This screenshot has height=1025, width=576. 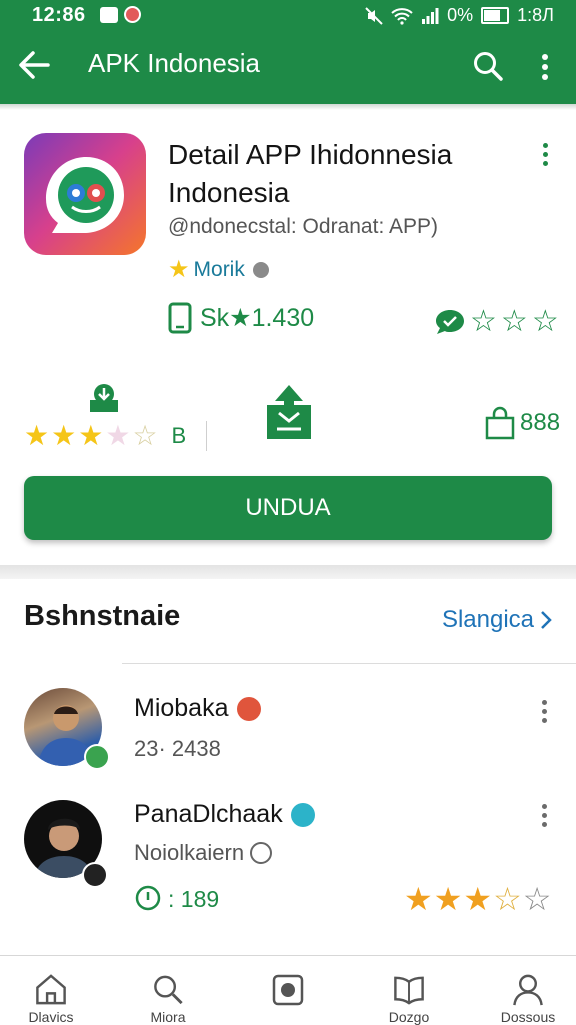 I want to click on nav-item-account: Dossous, so click(x=524, y=990).